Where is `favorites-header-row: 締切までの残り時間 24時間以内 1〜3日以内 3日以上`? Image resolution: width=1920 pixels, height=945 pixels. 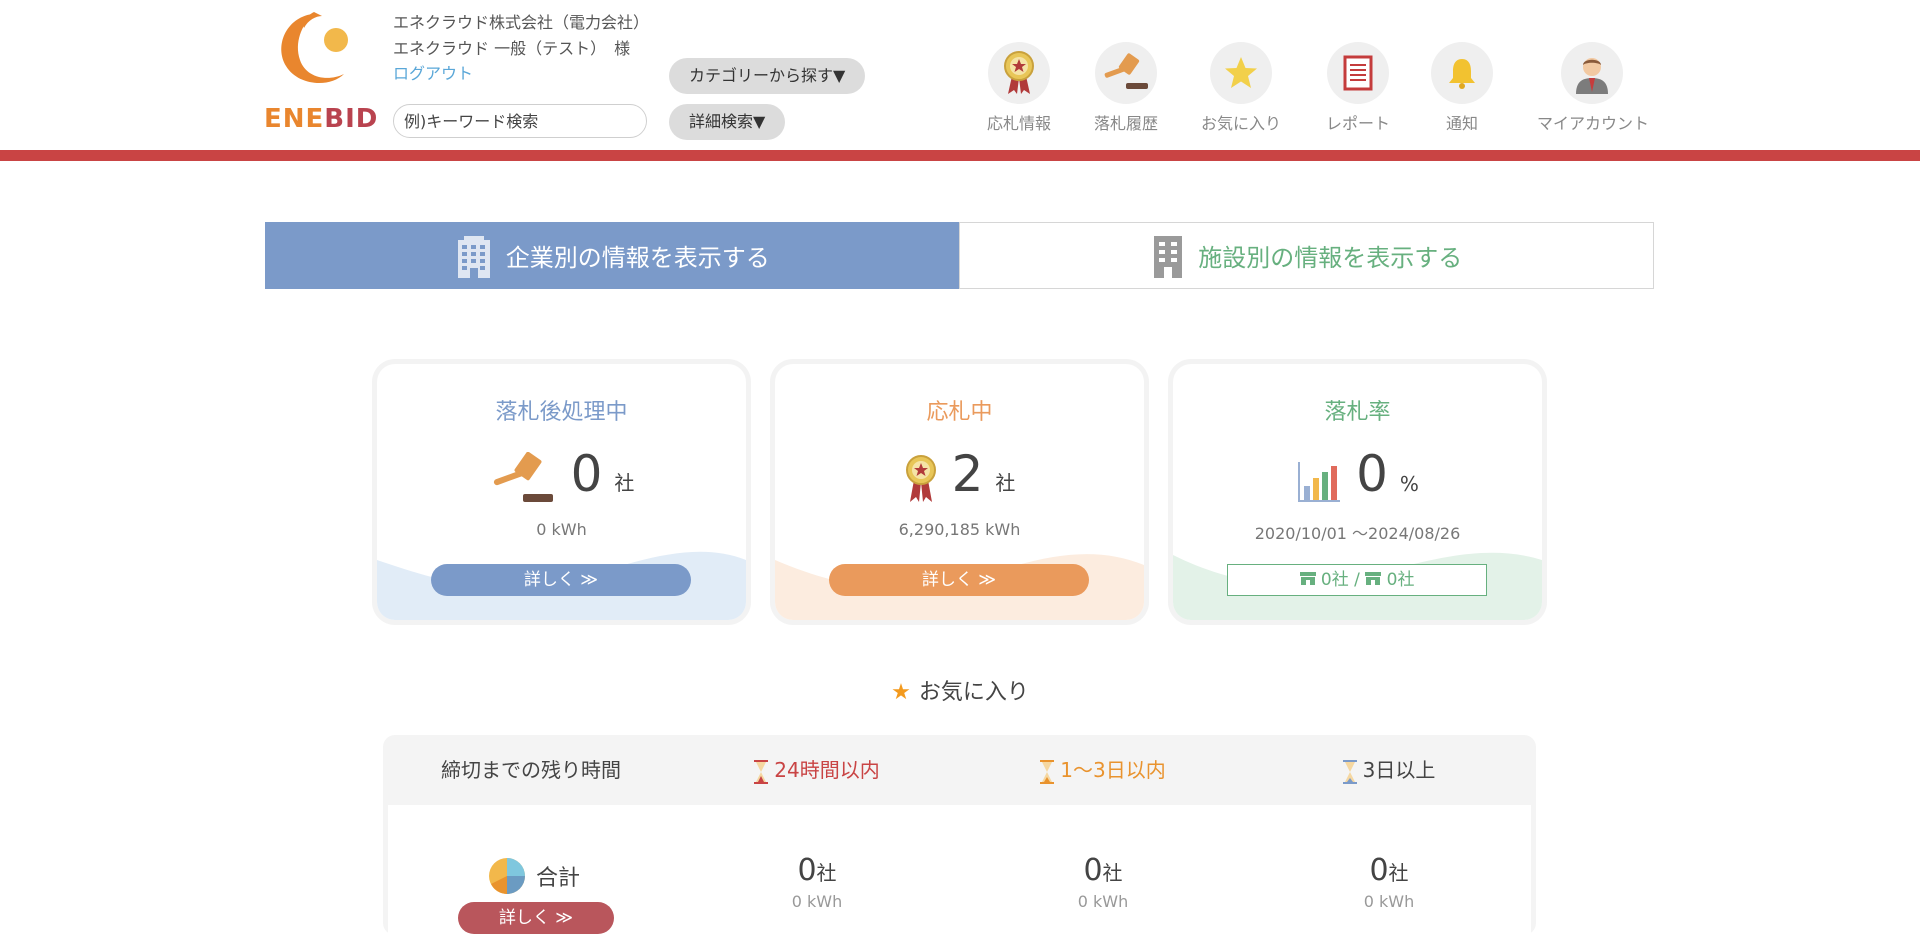 favorites-header-row: 締切までの残り時間 24時間以内 1〜3日以内 3日以上 is located at coordinates (959, 770).